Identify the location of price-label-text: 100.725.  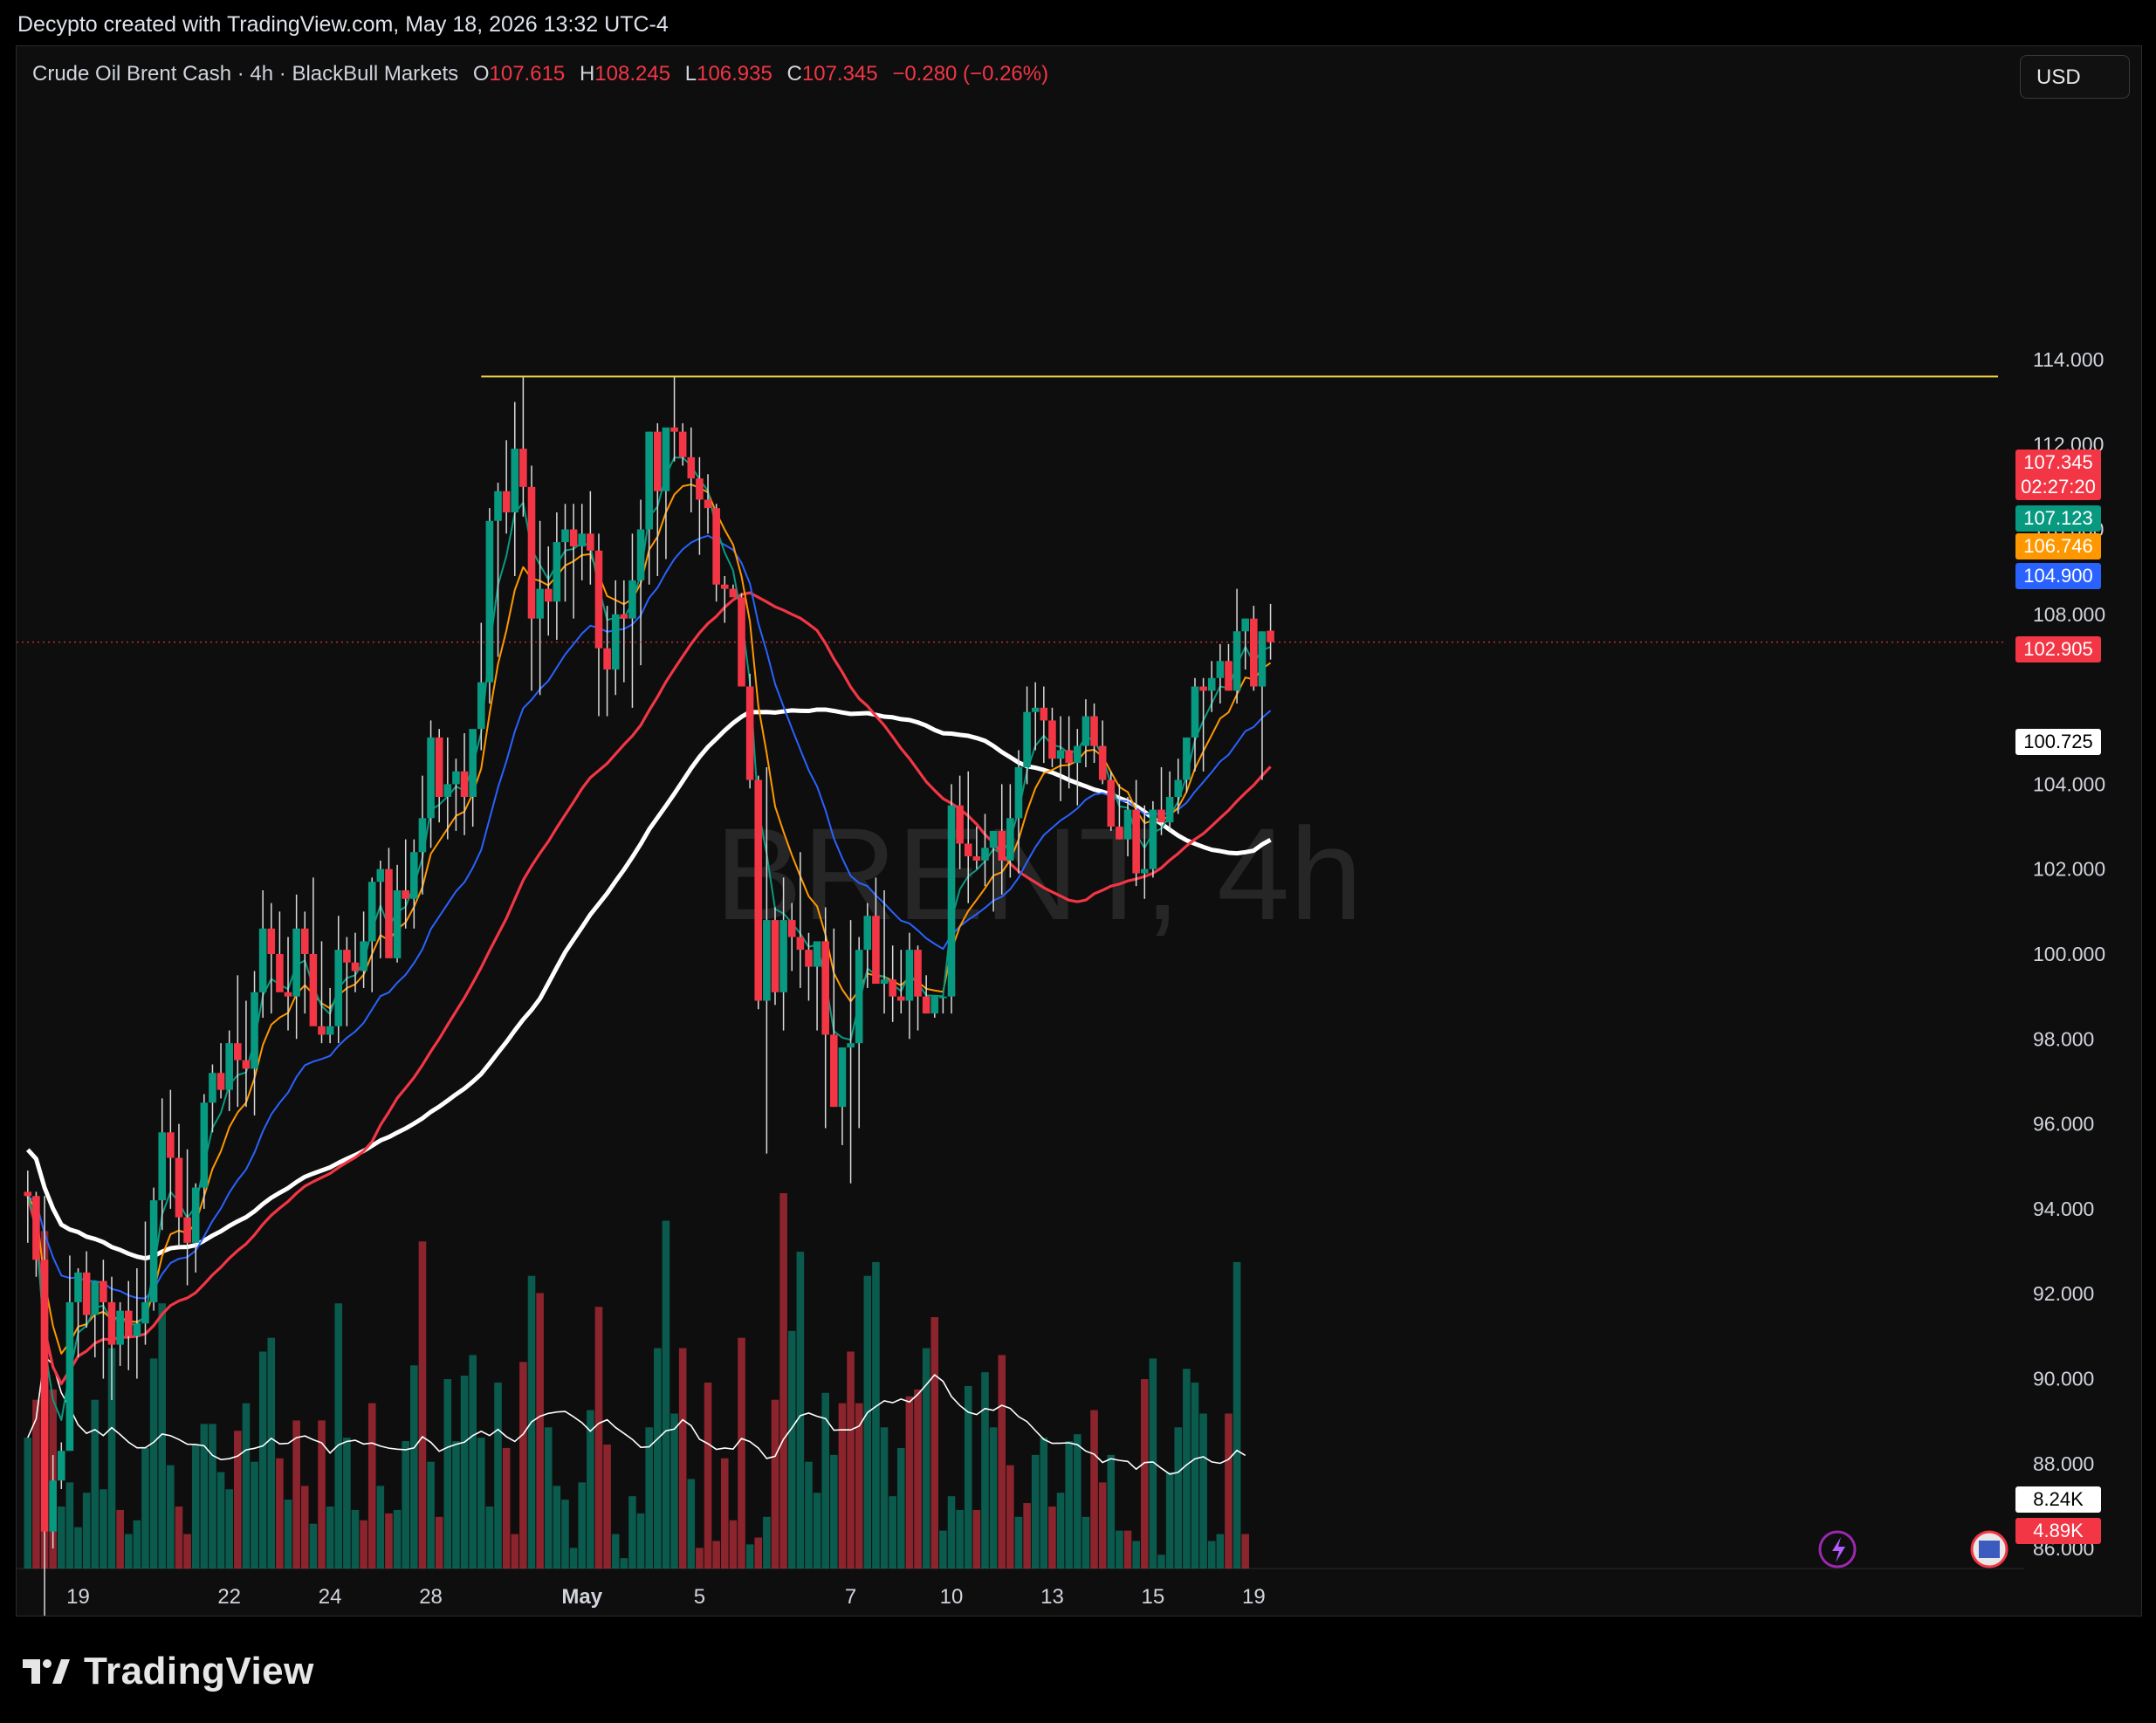
(2058, 741).